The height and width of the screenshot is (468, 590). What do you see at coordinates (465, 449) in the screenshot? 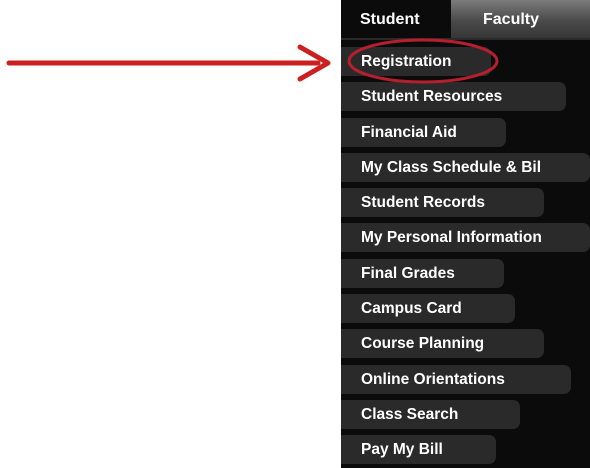
I see `menu-item-pay-my-bill: Pay My Bill` at bounding box center [465, 449].